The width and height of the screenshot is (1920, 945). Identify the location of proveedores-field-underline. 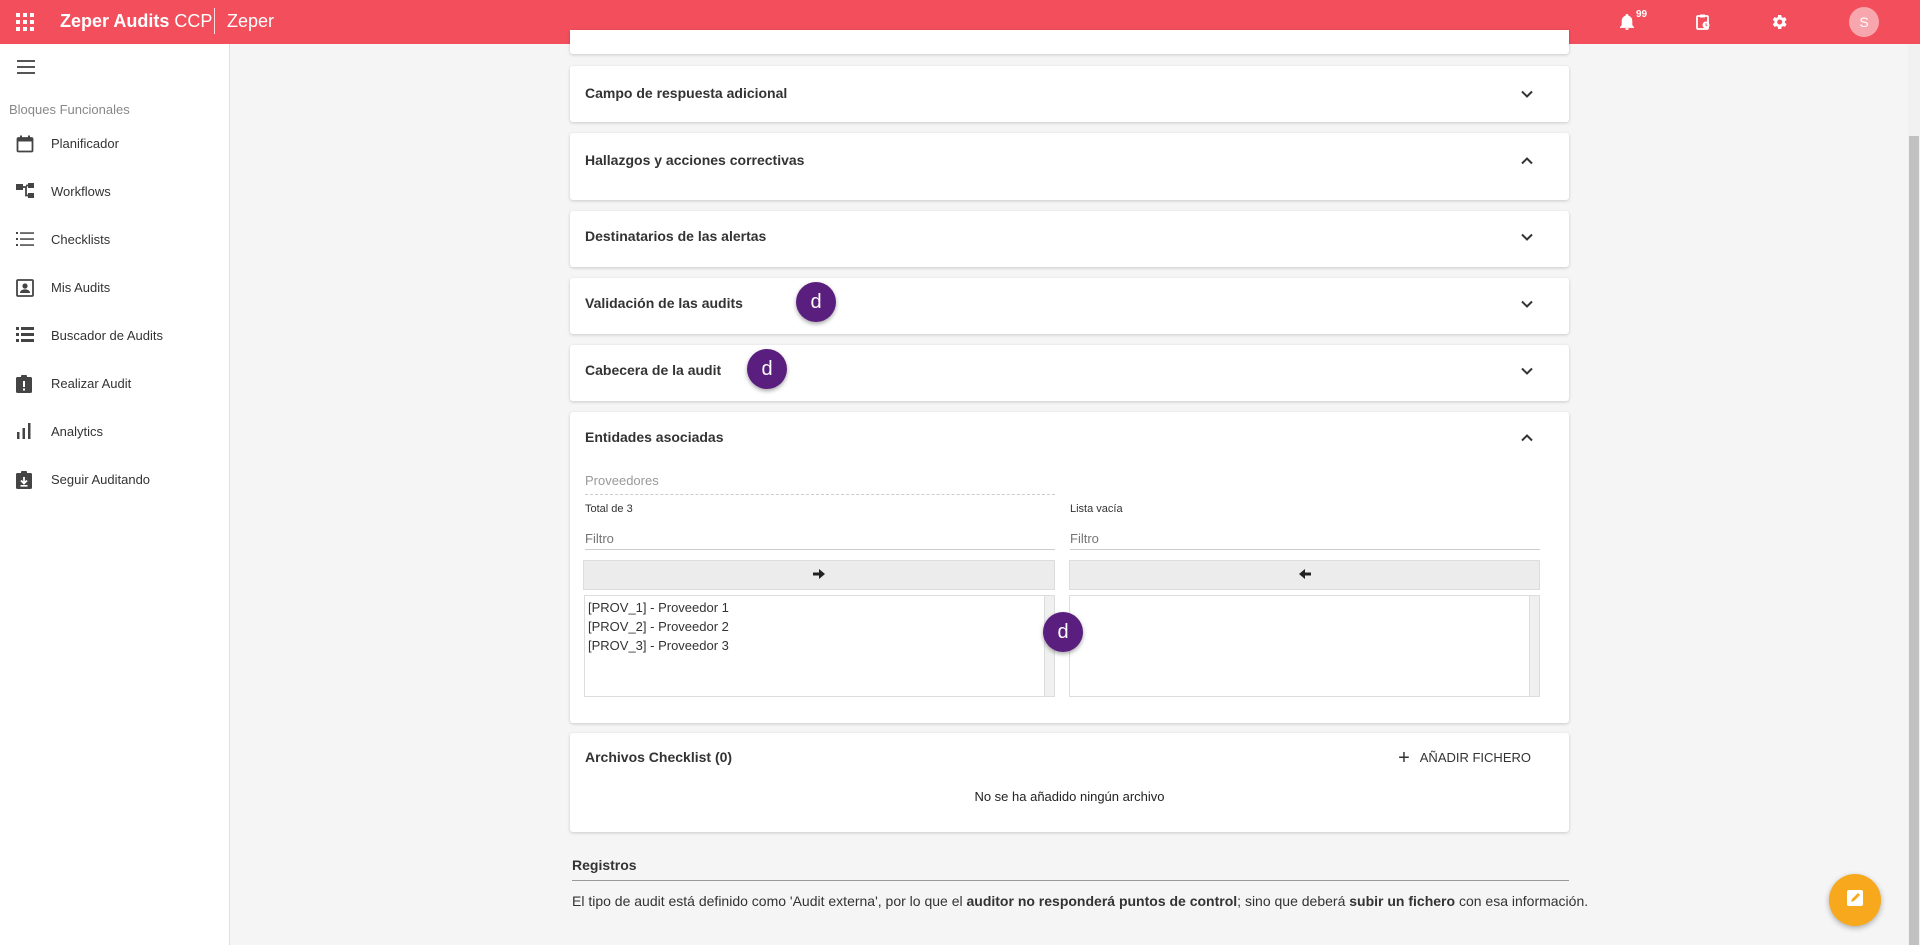
(820, 494).